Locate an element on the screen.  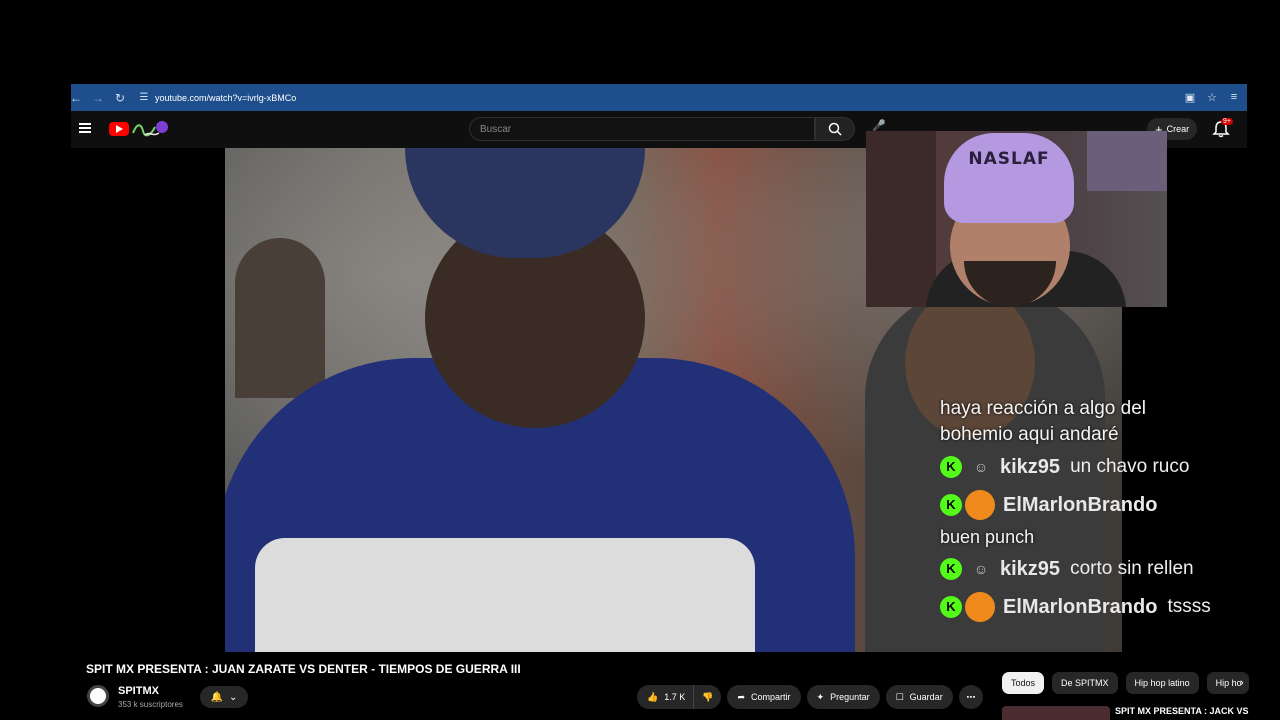
webcam-hat-text: NASLAF is located at coordinates (1009, 159).